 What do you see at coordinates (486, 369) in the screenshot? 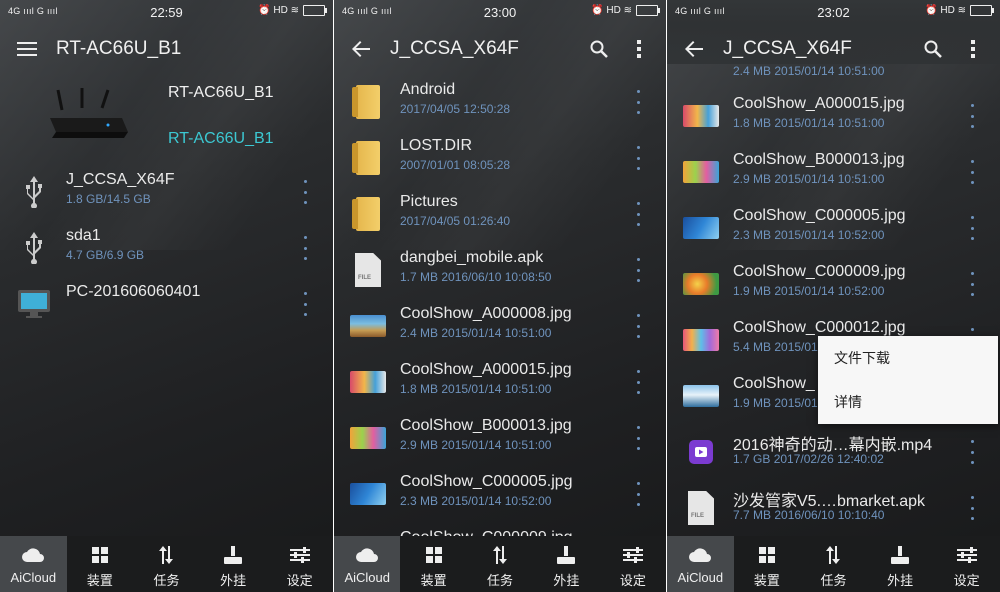
I see `item-name: CoolShow_A000015.jpg` at bounding box center [486, 369].